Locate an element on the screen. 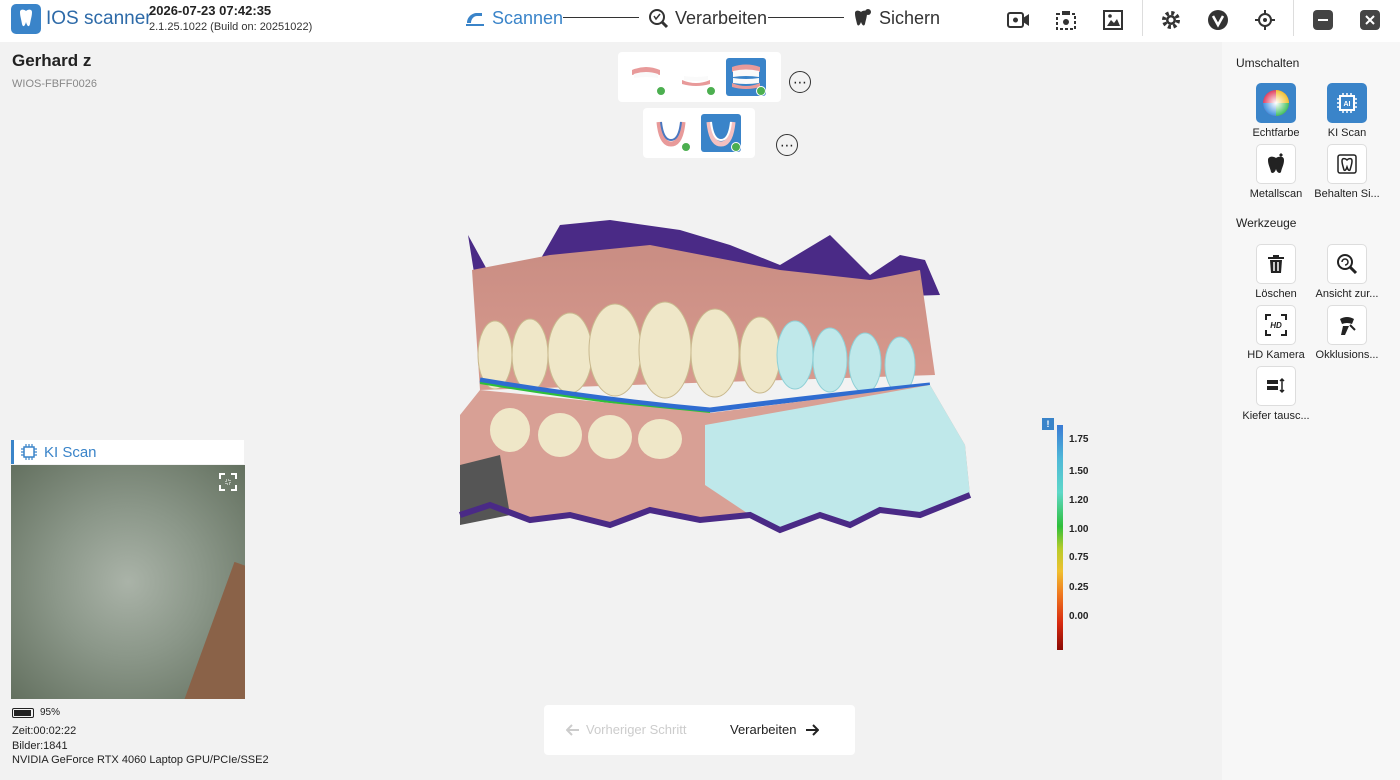 The height and width of the screenshot is (780, 1400). battery-percent: 95% is located at coordinates (50, 712).